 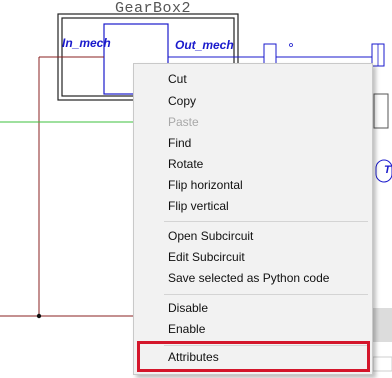 I want to click on menu-item-paste: Paste, so click(x=253, y=122).